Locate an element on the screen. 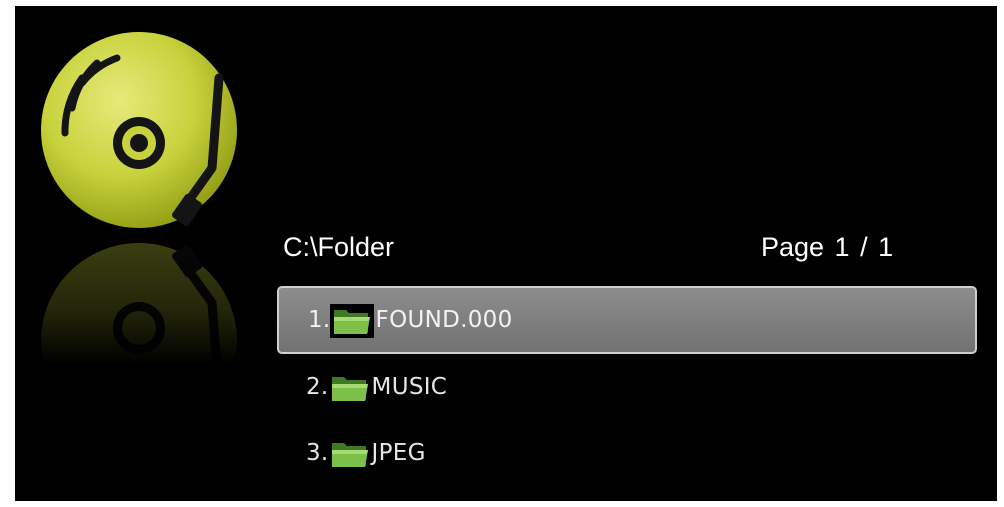  file-item-music: 2. MUSIC is located at coordinates (627, 387).